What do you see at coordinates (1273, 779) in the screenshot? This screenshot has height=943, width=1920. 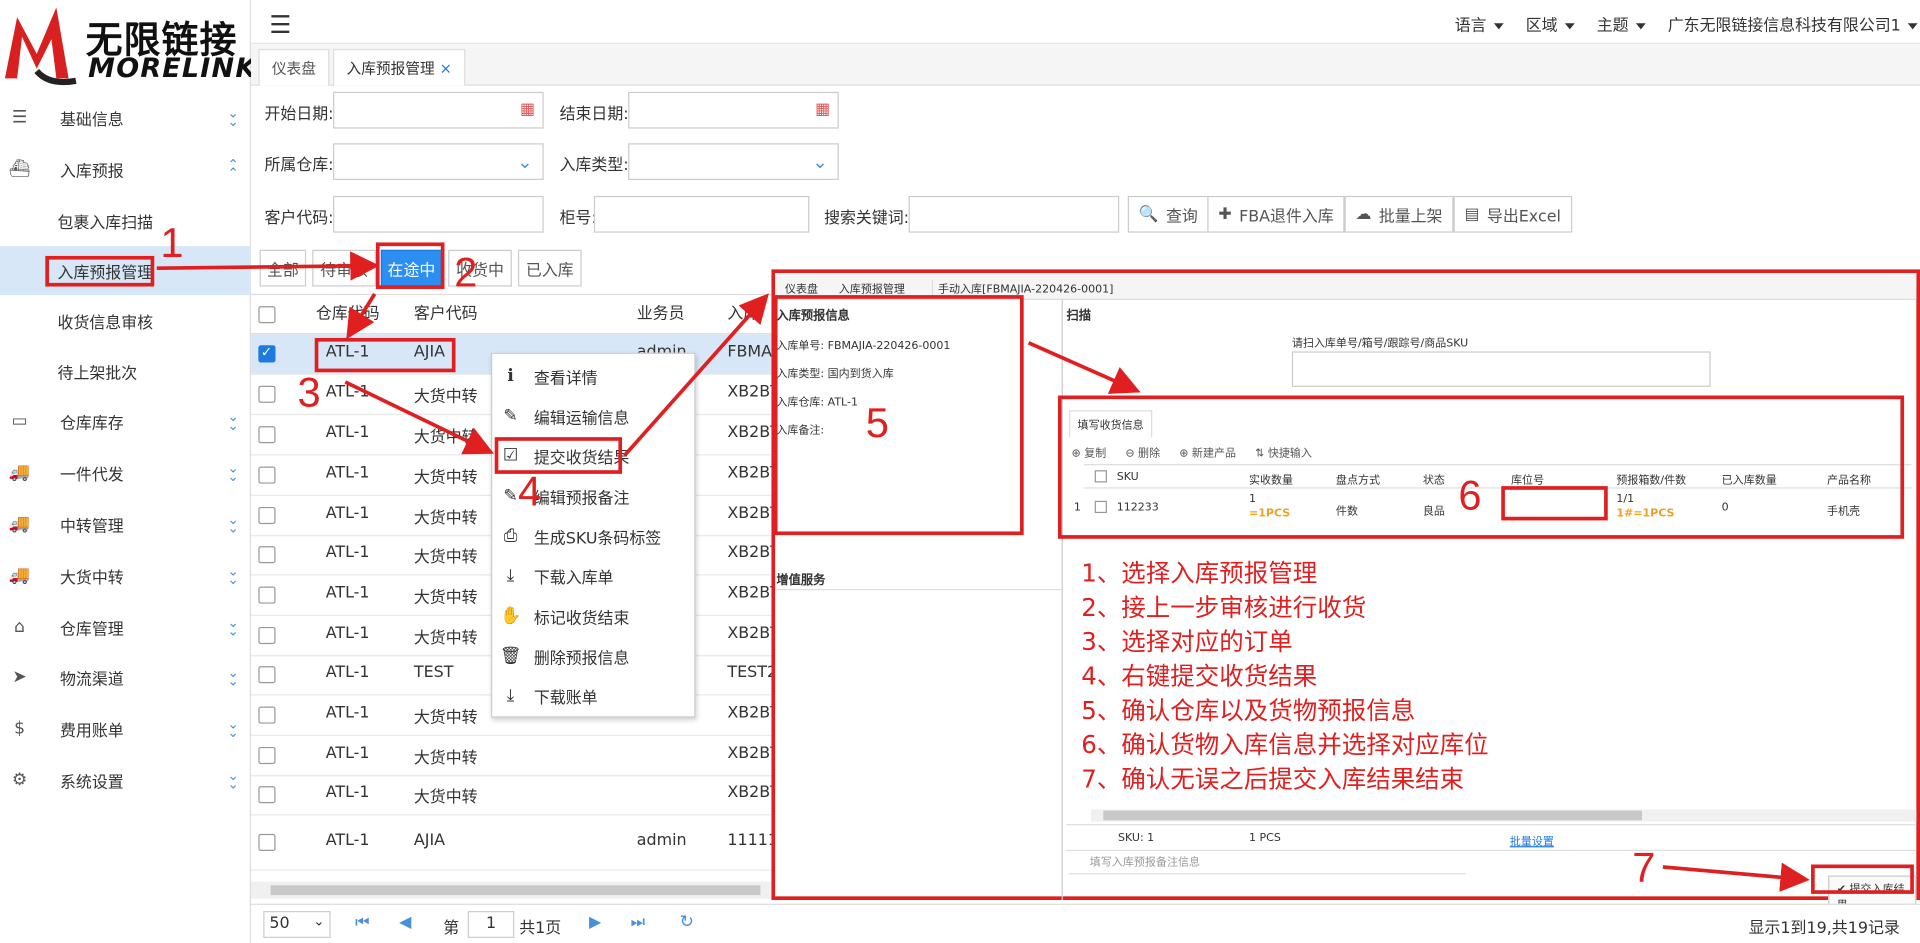 I see `step-text-7: 7、确认无误之后提交入库结果结束` at bounding box center [1273, 779].